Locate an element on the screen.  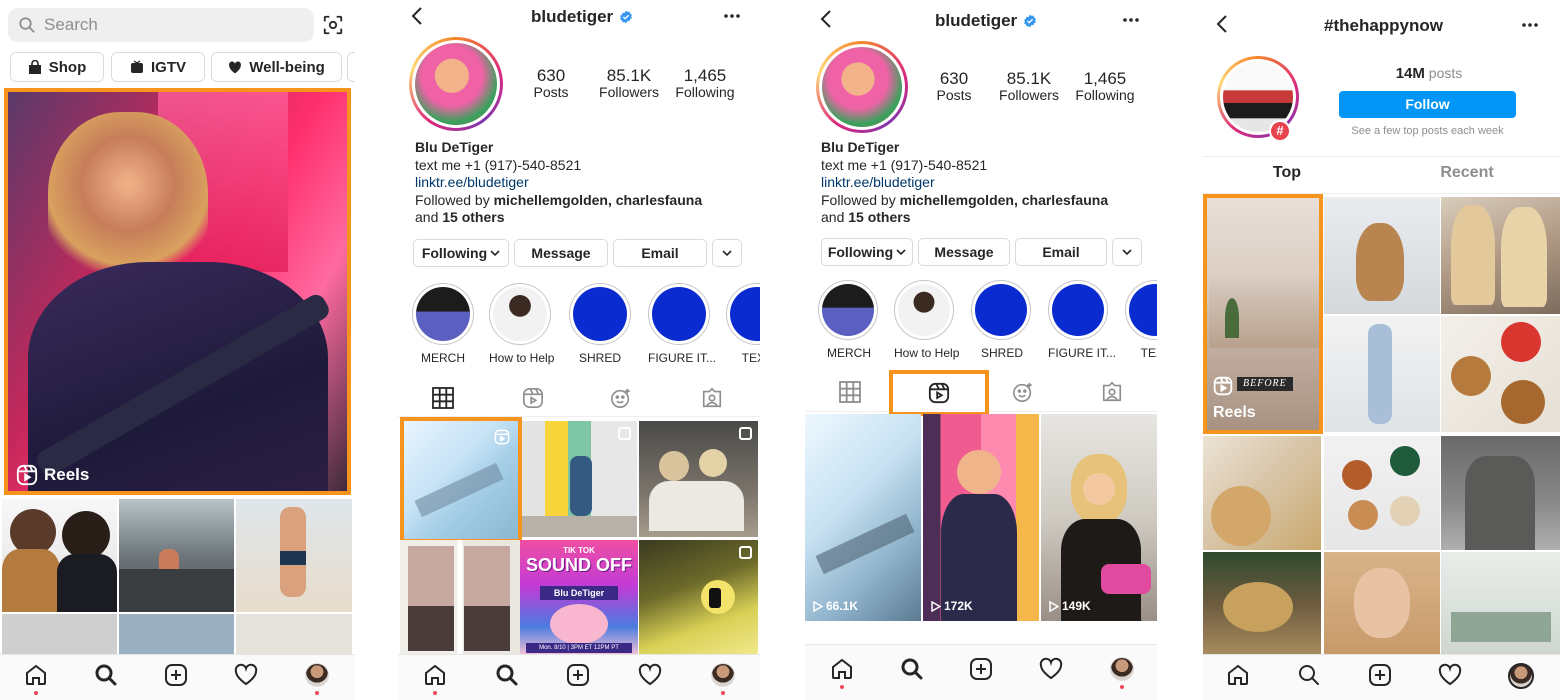
search-input: Search is located at coordinates (161, 25).